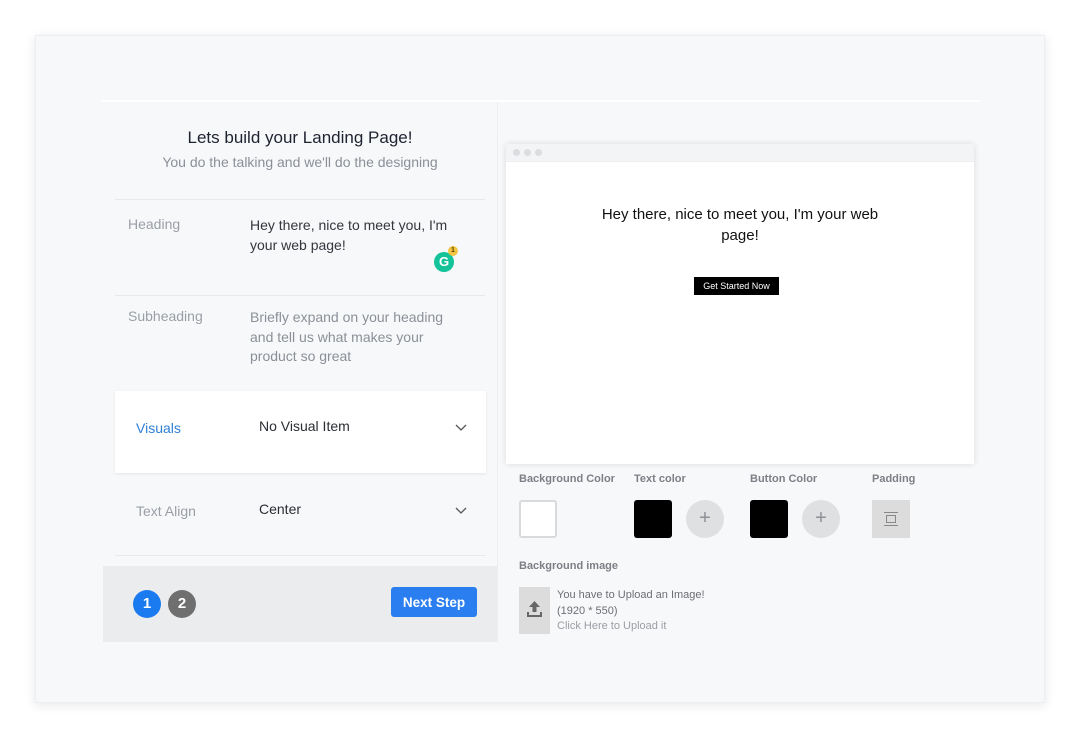 The image size is (1080, 740). What do you see at coordinates (569, 566) in the screenshot?
I see `background-image-label: Background image` at bounding box center [569, 566].